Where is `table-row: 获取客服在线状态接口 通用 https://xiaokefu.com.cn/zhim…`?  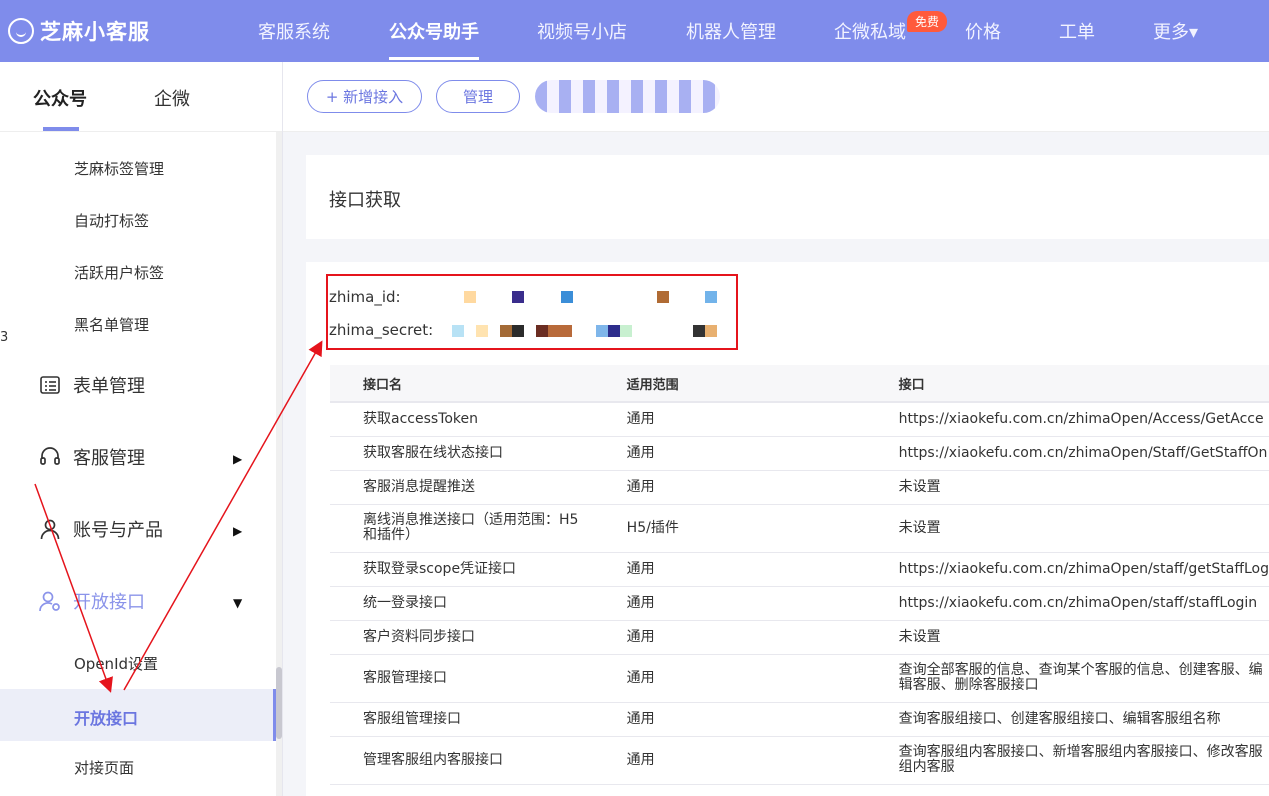
table-row: 获取客服在线状态接口 通用 https://xiaokefu.com.cn/zhim… is located at coordinates (799, 453).